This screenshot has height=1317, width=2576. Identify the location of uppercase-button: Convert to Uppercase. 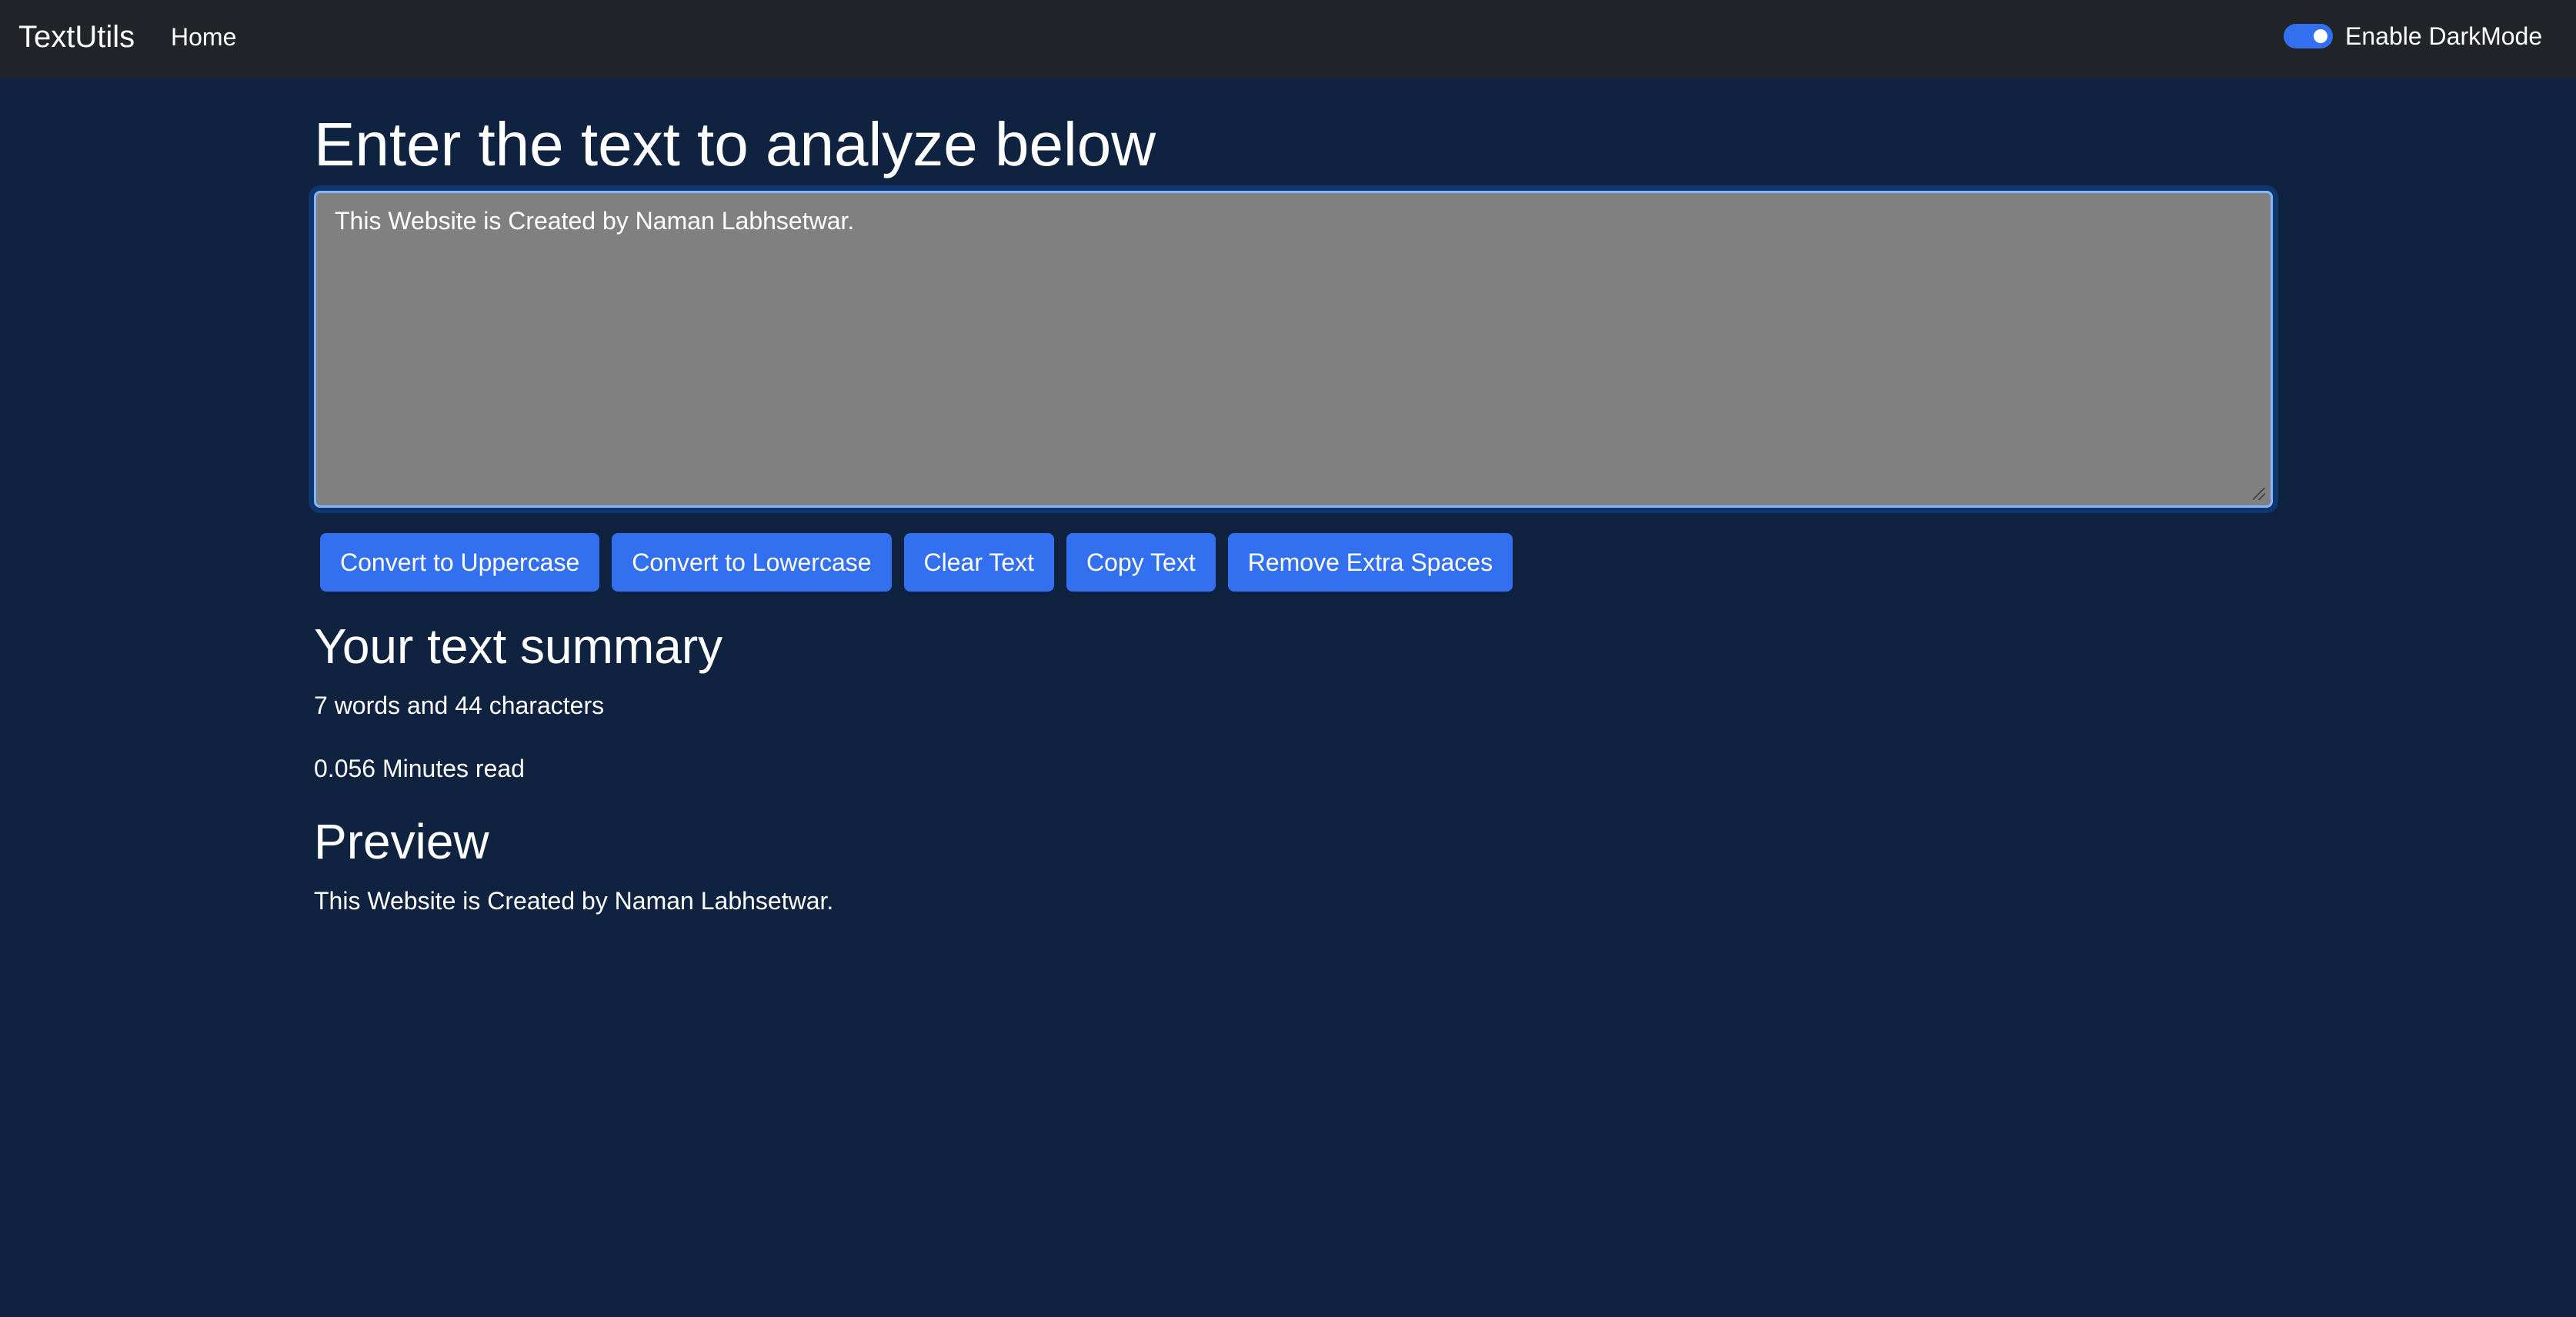
(460, 562).